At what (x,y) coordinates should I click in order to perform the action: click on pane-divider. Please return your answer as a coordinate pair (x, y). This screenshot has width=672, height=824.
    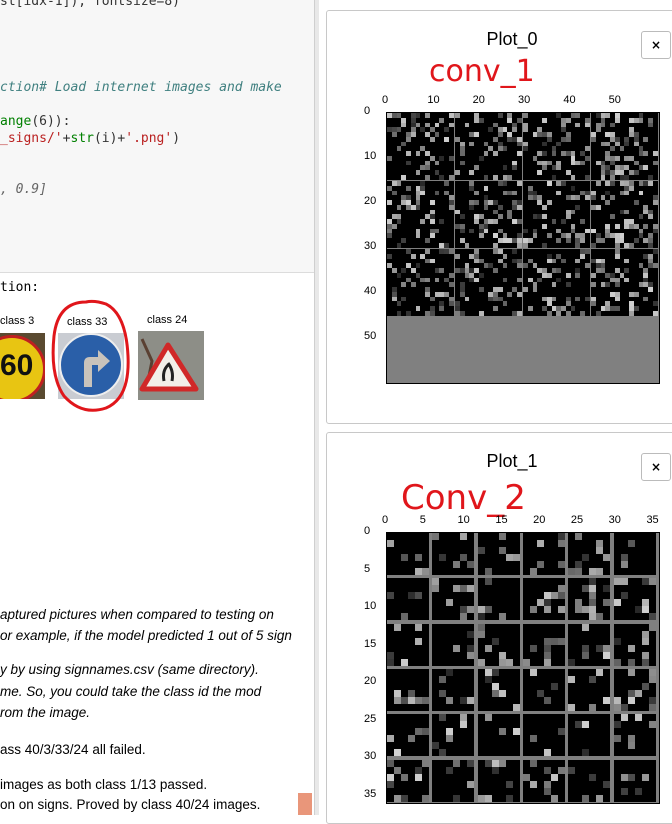
    Looking at the image, I should click on (316, 407).